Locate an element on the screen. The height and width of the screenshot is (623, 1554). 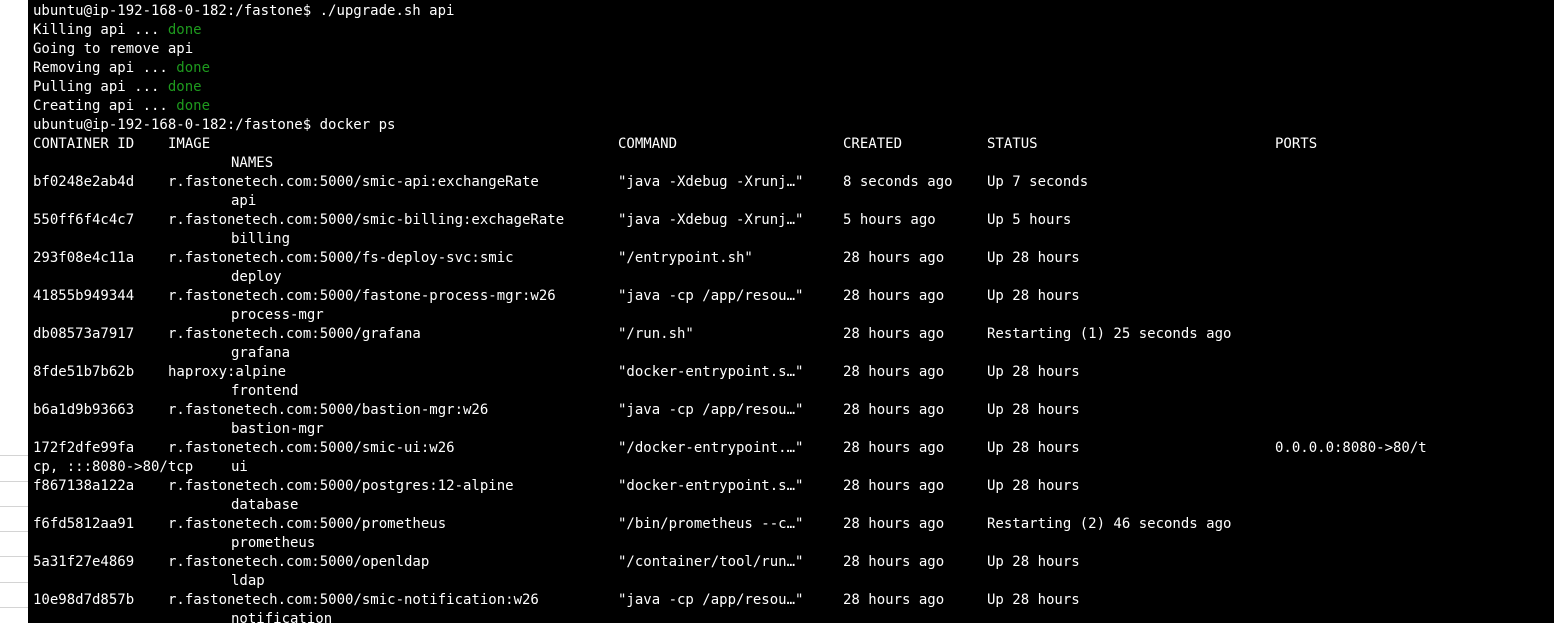
container-row-wrap: prometheus is located at coordinates (783, 543).